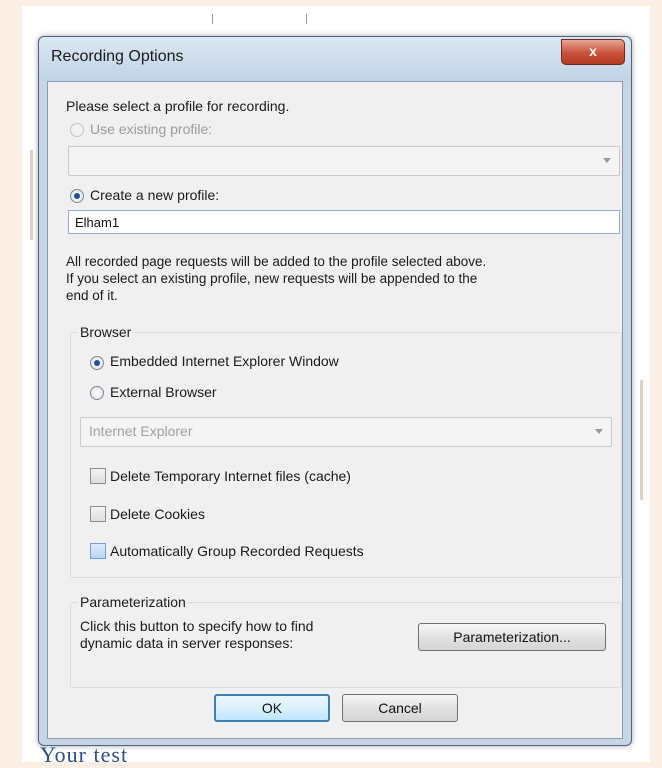  Describe the element at coordinates (97, 363) in the screenshot. I see `embedded-ie-radio` at that location.